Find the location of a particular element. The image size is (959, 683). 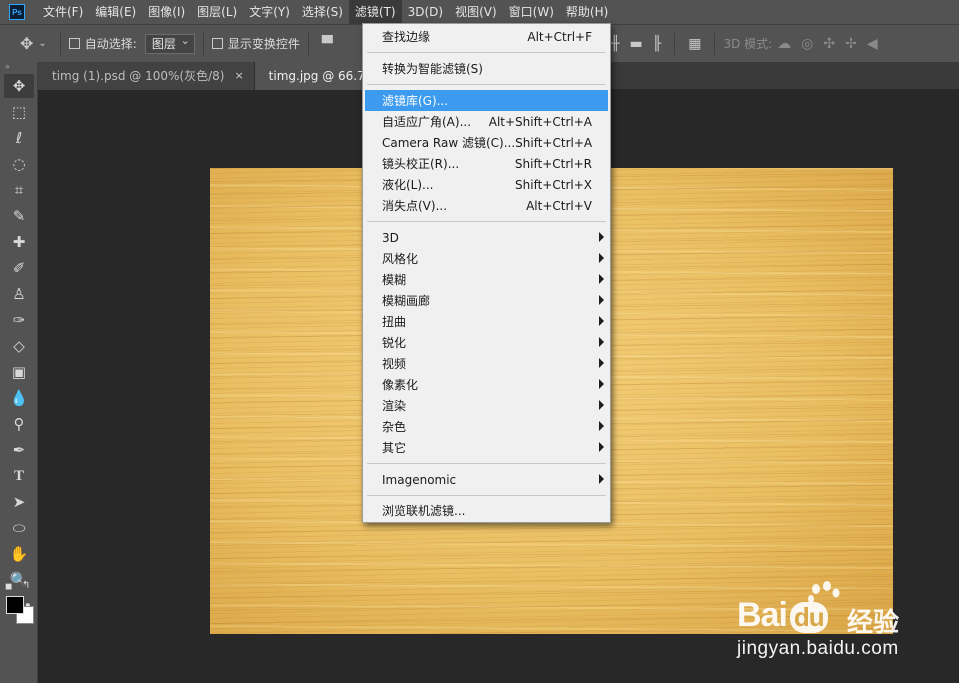

quick-select-tool-icon: ◌ is located at coordinates (19, 164).